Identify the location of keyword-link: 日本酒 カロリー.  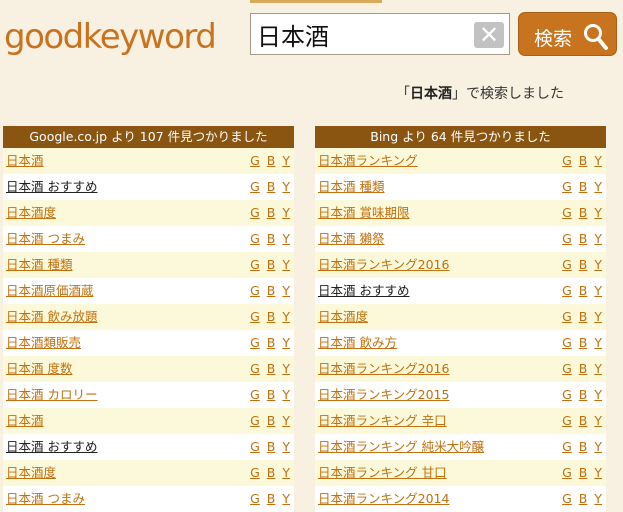
(51, 395).